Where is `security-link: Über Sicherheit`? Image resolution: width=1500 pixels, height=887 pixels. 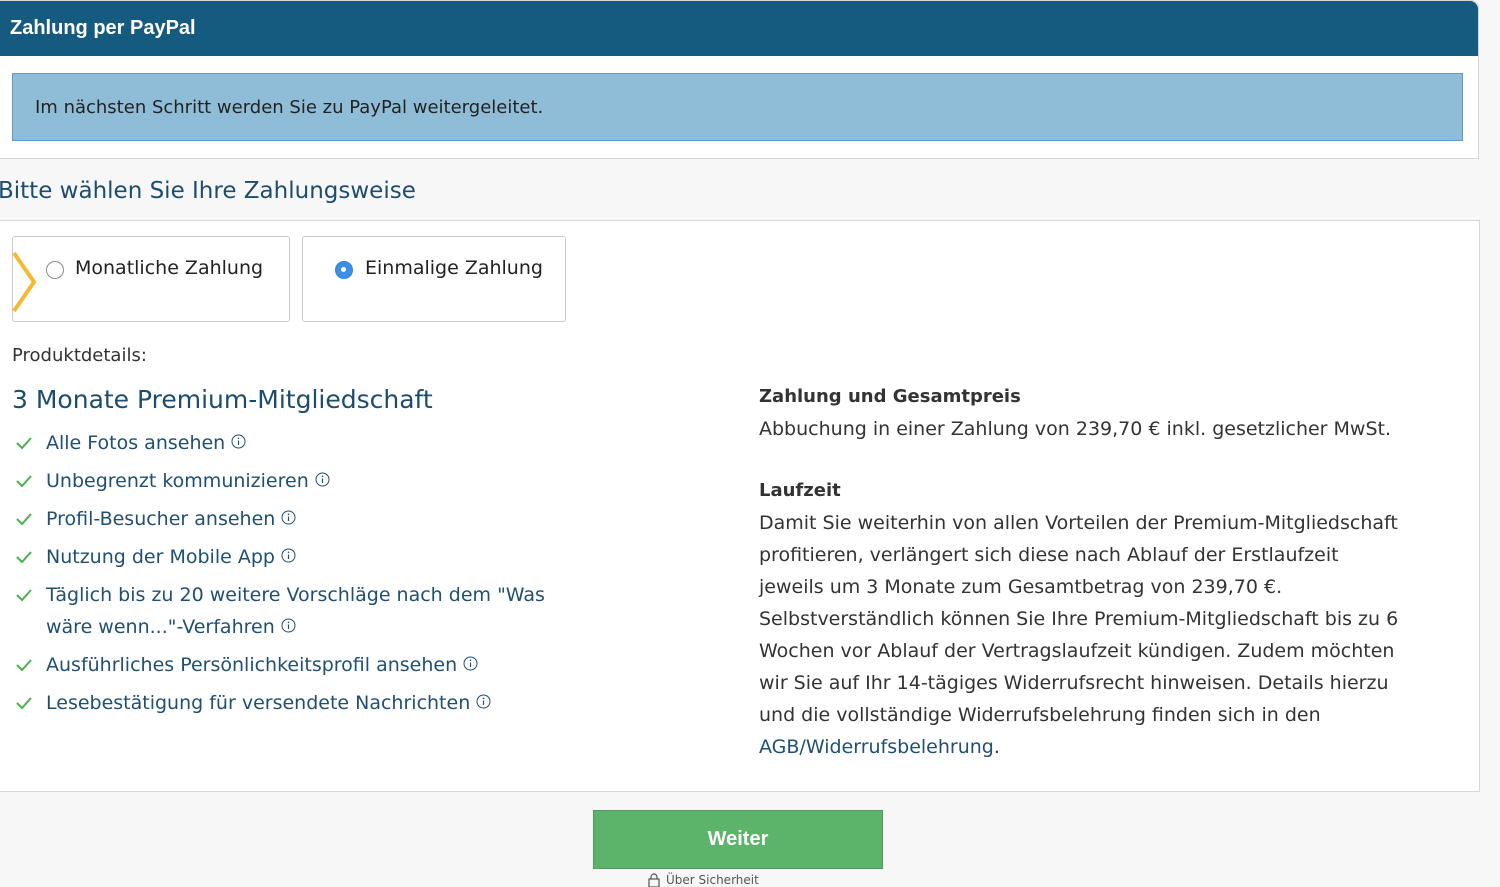
security-link: Über Sicherheit is located at coordinates (703, 880).